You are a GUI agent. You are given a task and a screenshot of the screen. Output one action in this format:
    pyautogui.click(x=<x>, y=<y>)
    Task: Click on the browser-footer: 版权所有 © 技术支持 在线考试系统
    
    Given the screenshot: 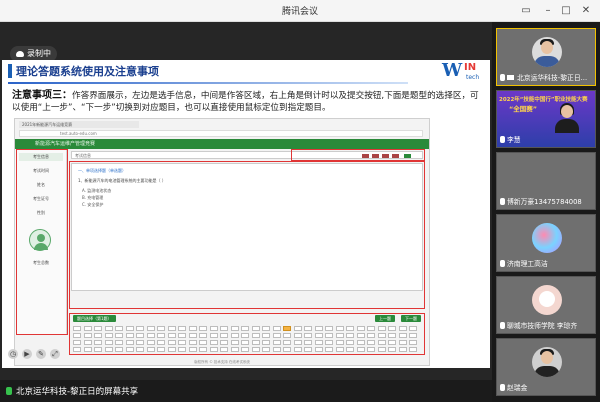 What is the action you would take?
    pyautogui.click(x=222, y=362)
    